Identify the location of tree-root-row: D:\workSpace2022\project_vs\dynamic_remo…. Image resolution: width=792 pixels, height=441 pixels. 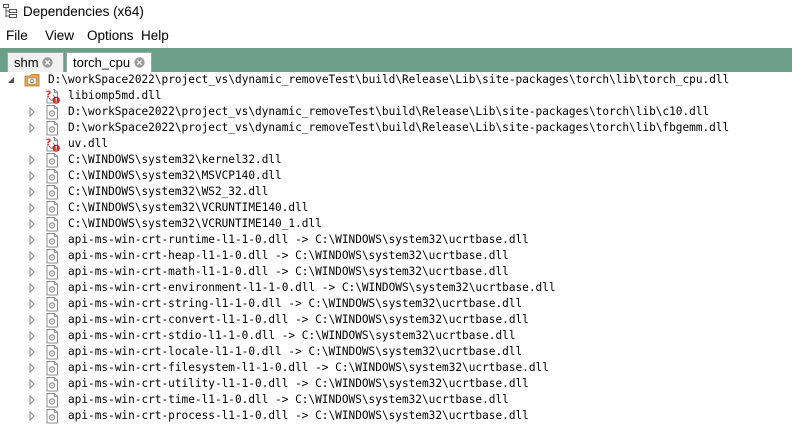
(396, 80).